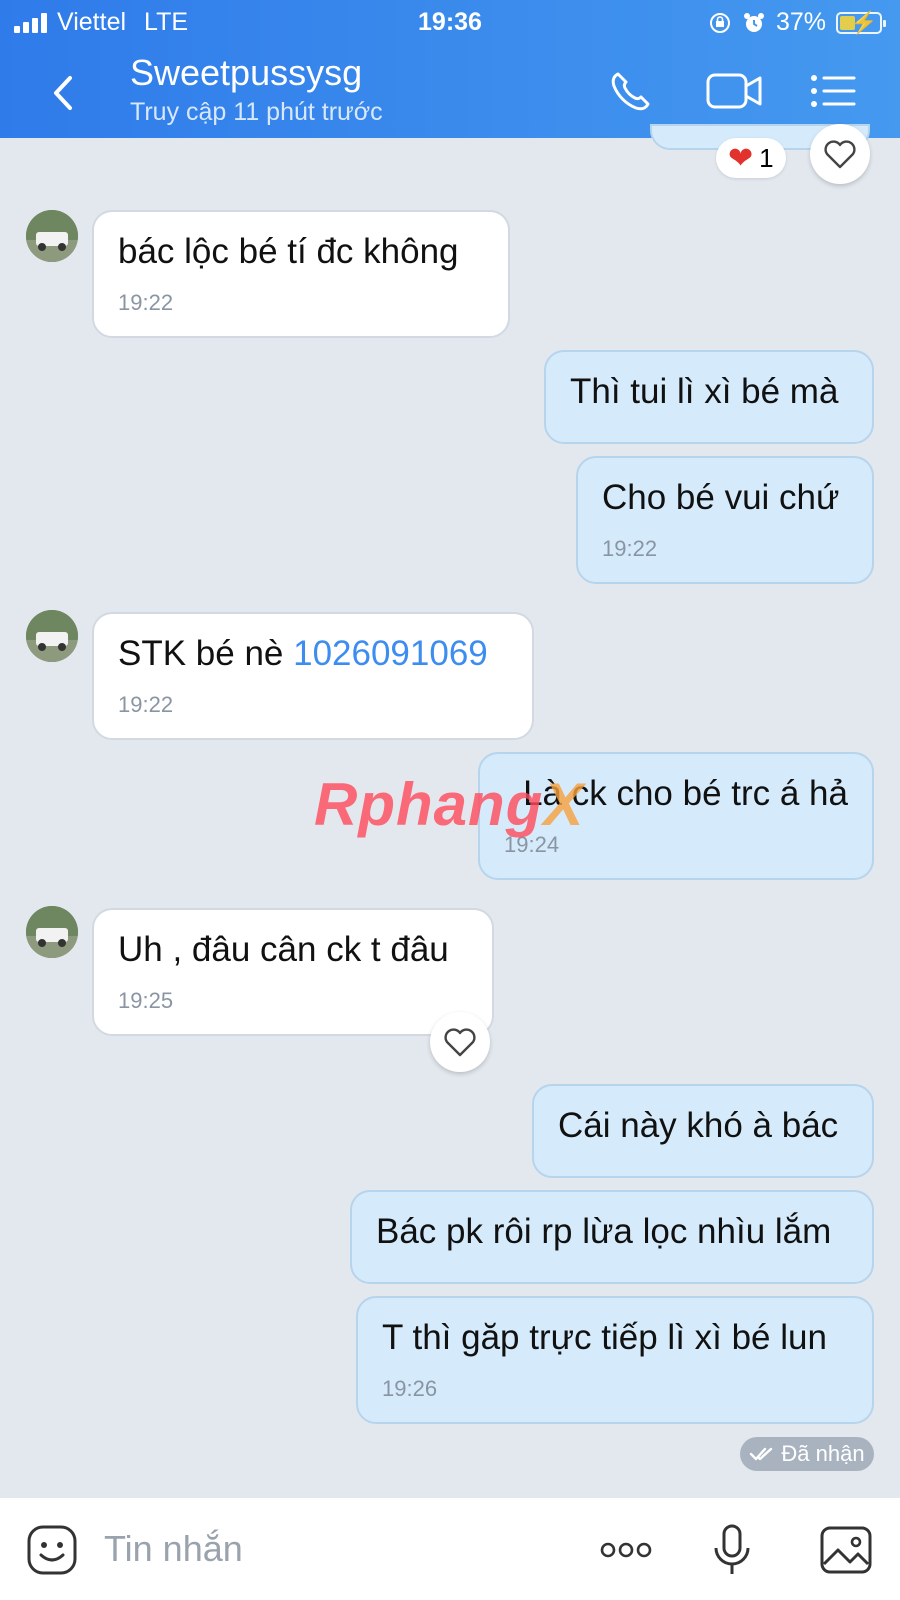 Image resolution: width=900 pixels, height=1600 pixels. Describe the element at coordinates (741, 158) in the screenshot. I see `heart-filled-icon: ❤` at that location.